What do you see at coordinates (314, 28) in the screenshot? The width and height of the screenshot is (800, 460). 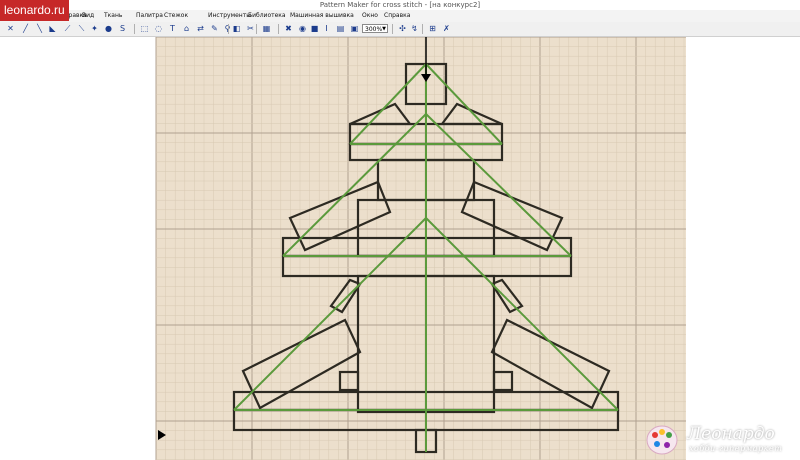 I see `block-view-icon: ■` at bounding box center [314, 28].